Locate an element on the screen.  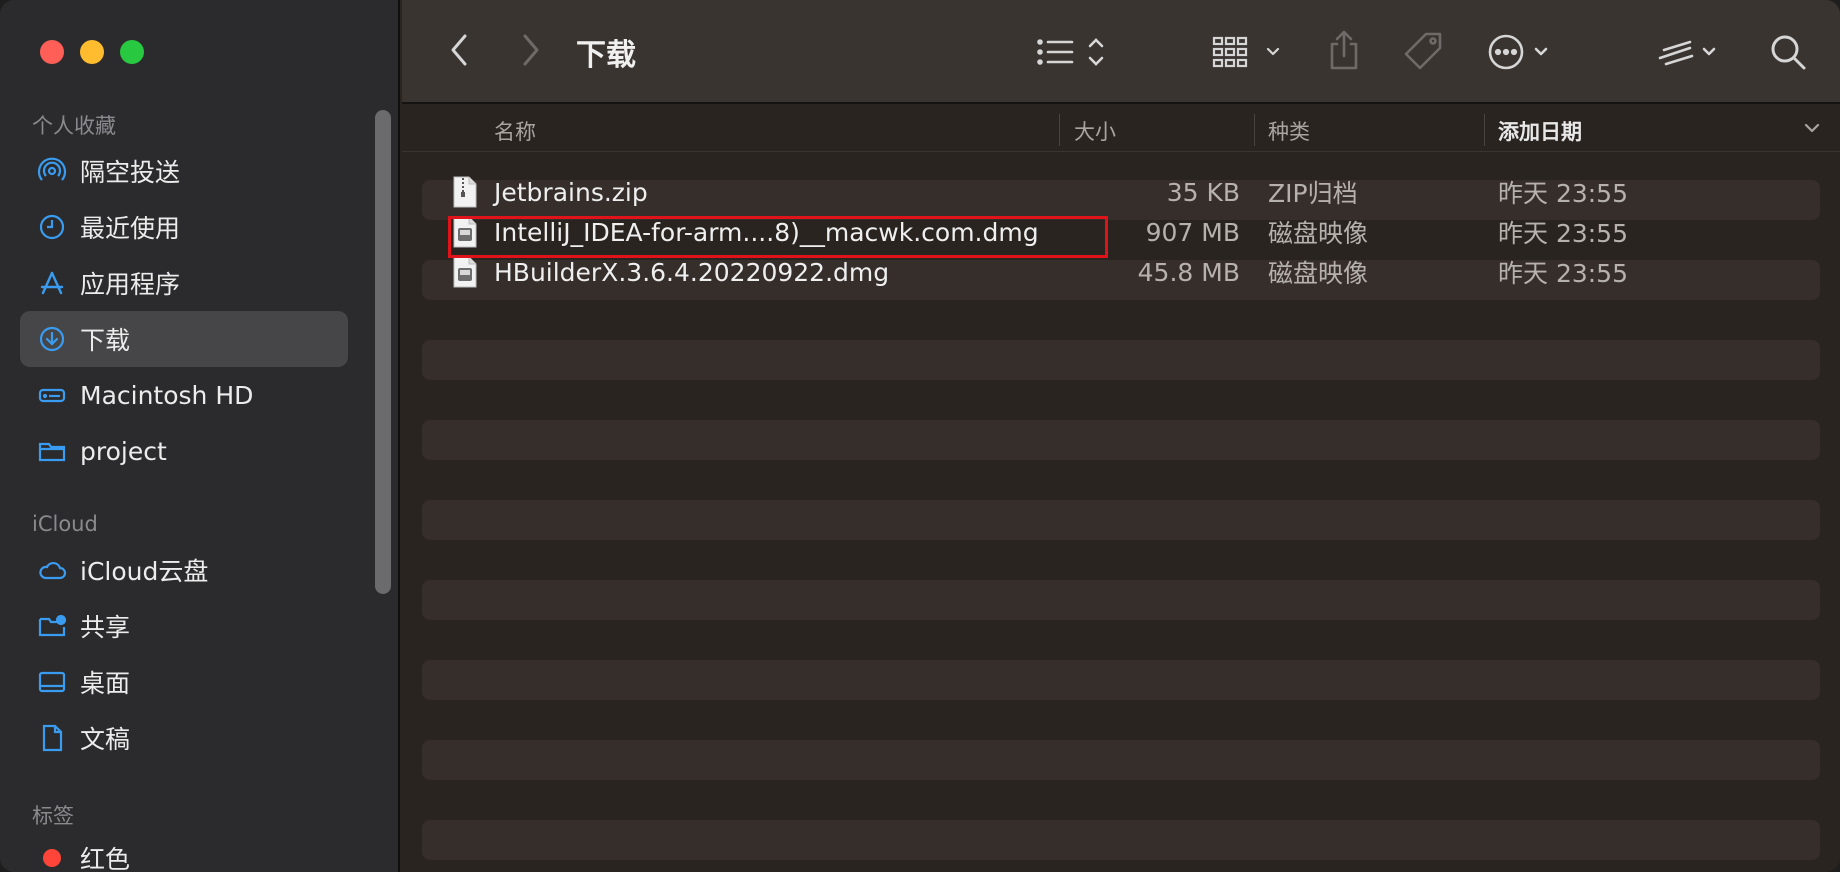
document-icon is located at coordinates (52, 738).